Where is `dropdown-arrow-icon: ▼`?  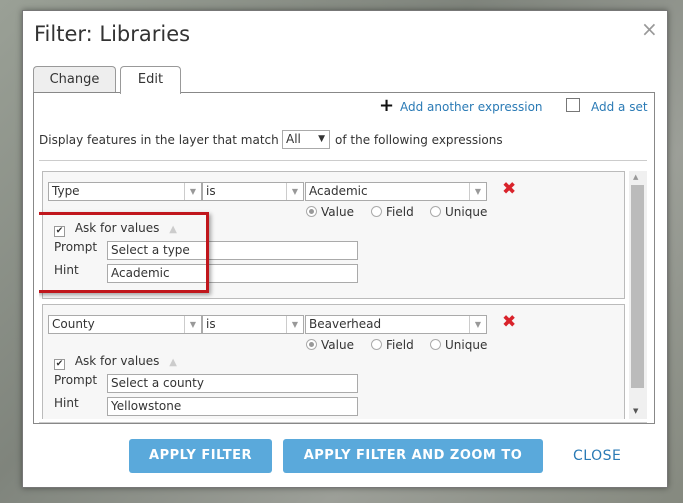 dropdown-arrow-icon: ▼ is located at coordinates (321, 139).